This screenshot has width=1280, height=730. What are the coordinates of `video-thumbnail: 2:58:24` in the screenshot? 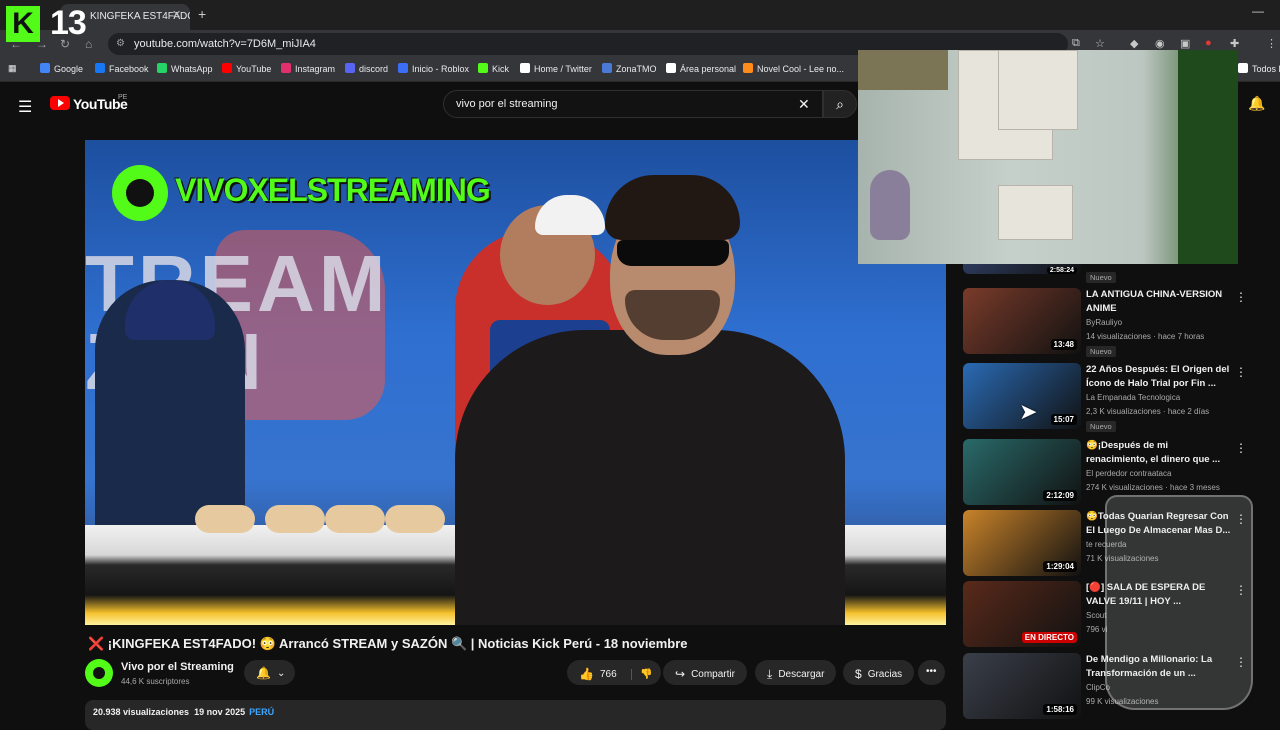 It's located at (1022, 269).